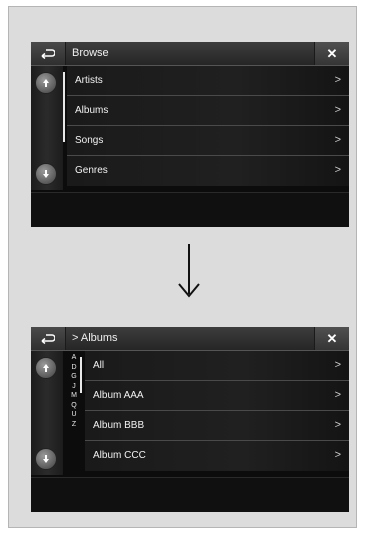 Image resolution: width=365 pixels, height=535 pixels. What do you see at coordinates (189, 271) in the screenshot?
I see `down-arrow-icon` at bounding box center [189, 271].